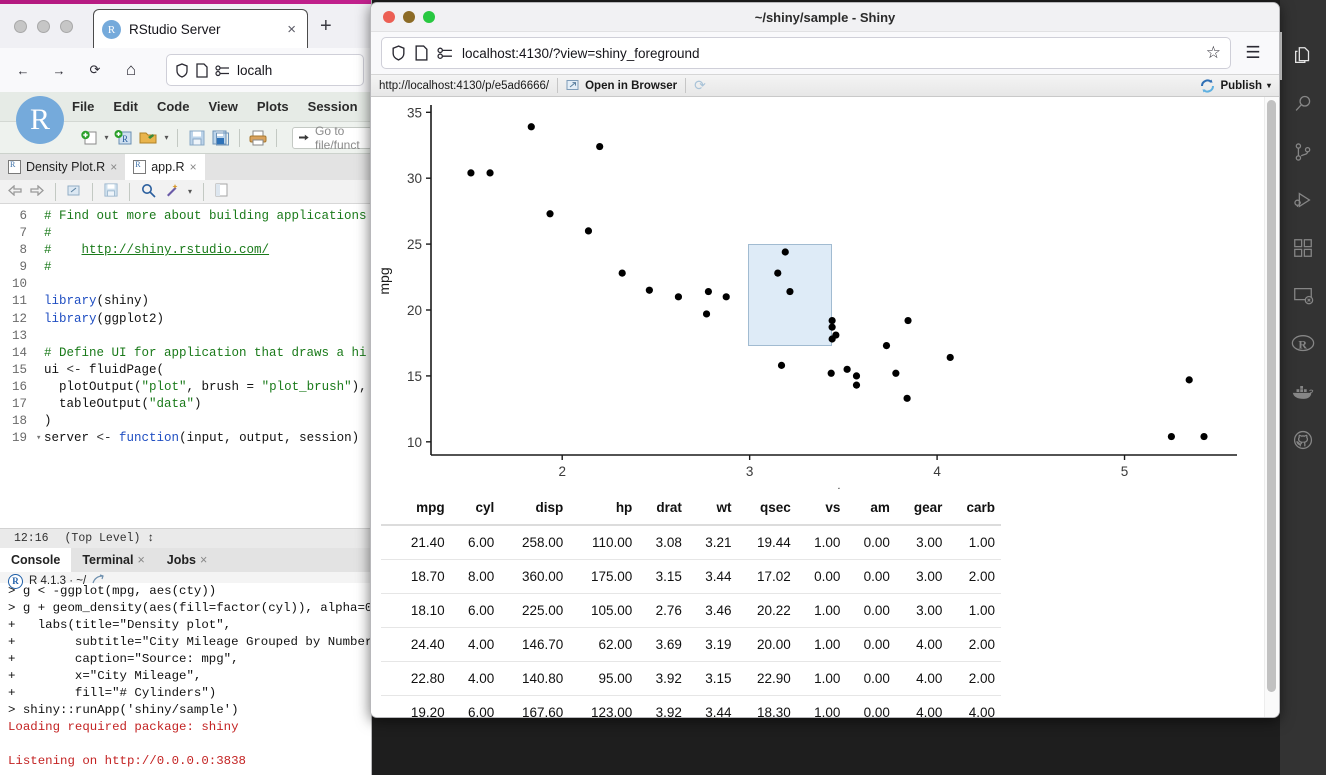 This screenshot has height=775, width=1326. Describe the element at coordinates (59, 70) in the screenshot. I see `forward-icon: →` at that location.